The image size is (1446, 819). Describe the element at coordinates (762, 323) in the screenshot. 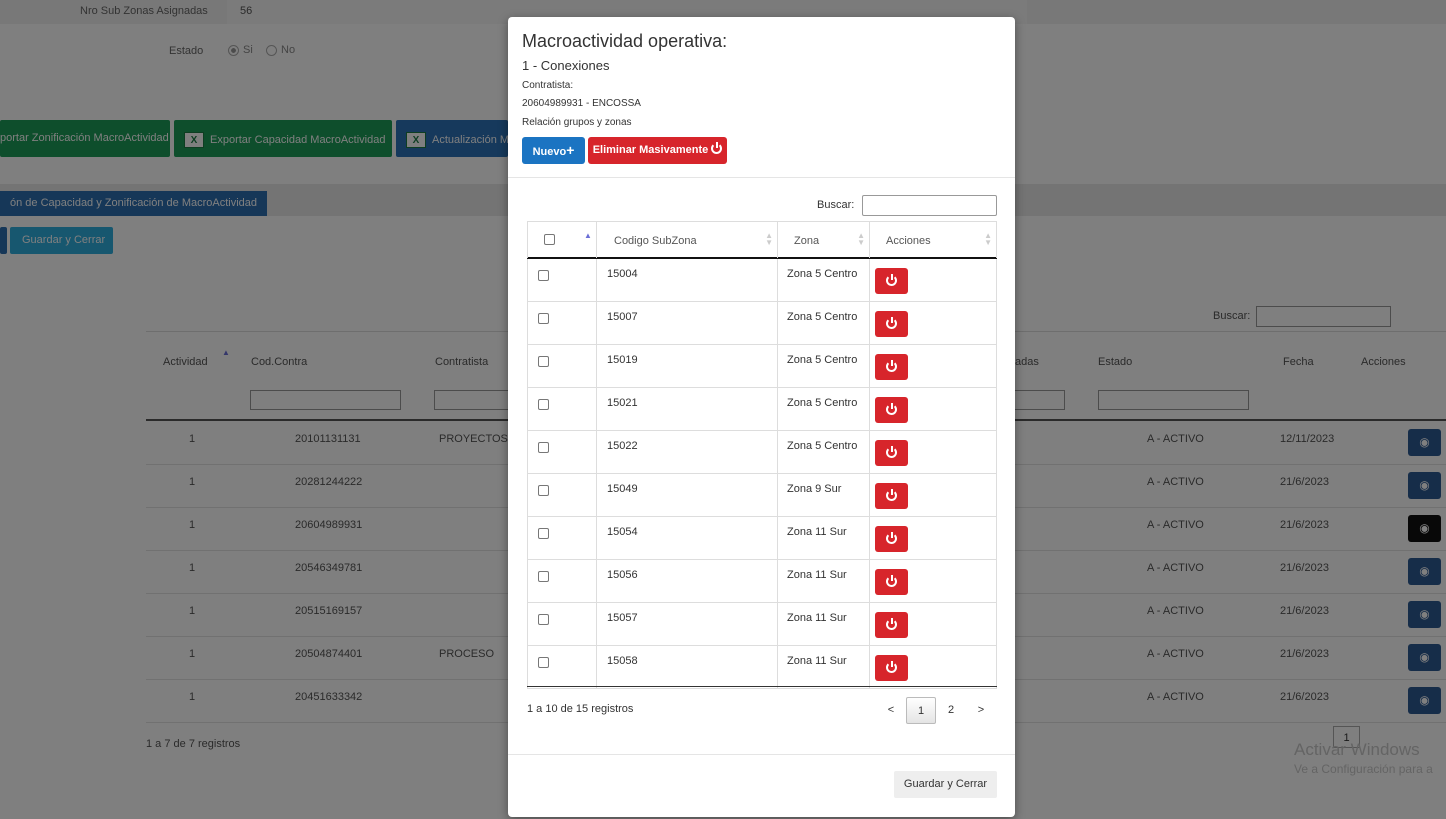

I see `subzona-row: 15007 Zona 5 Centro` at that location.